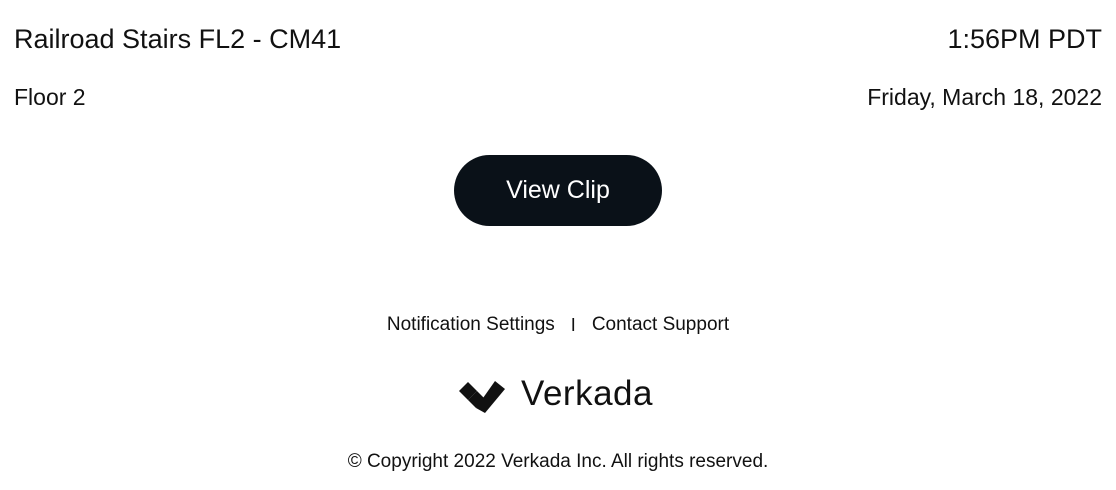  Describe the element at coordinates (471, 325) in the screenshot. I see `notification-settings-link: Notification Settings` at that location.